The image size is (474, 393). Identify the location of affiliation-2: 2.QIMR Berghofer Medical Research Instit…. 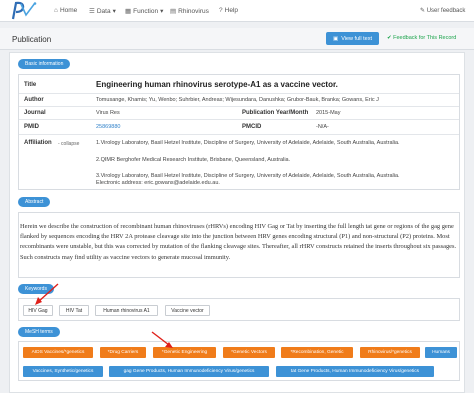
(193, 160).